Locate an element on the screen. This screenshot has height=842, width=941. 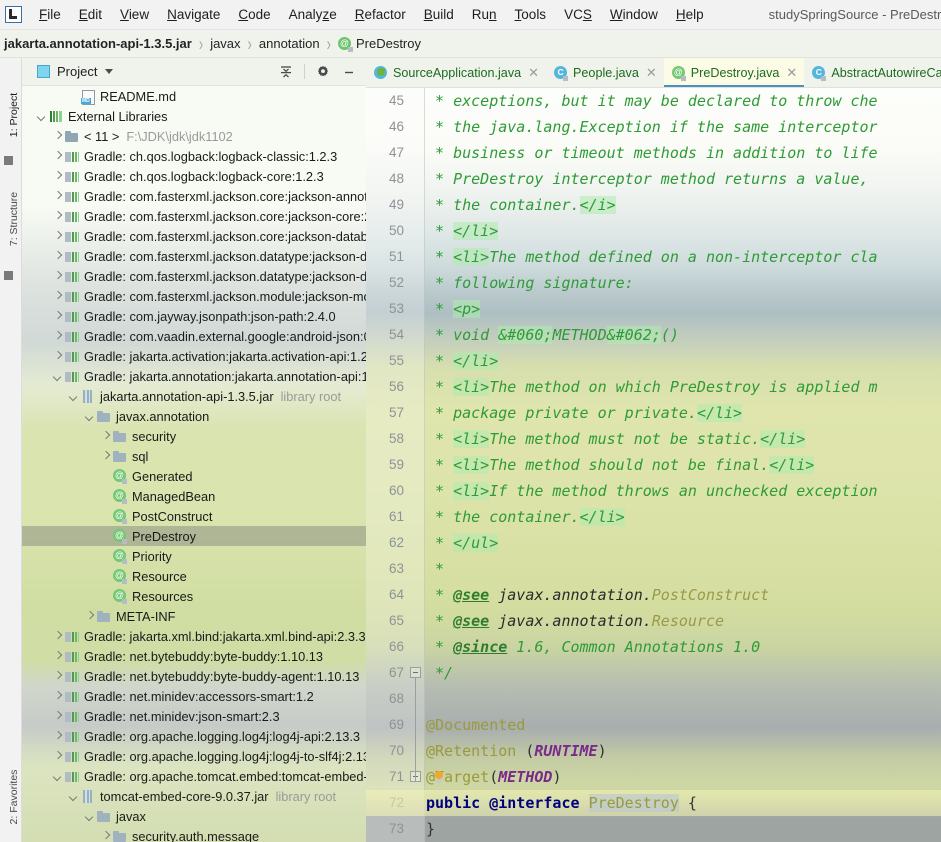
breadcrumb-item-1: javax is located at coordinates (225, 43).